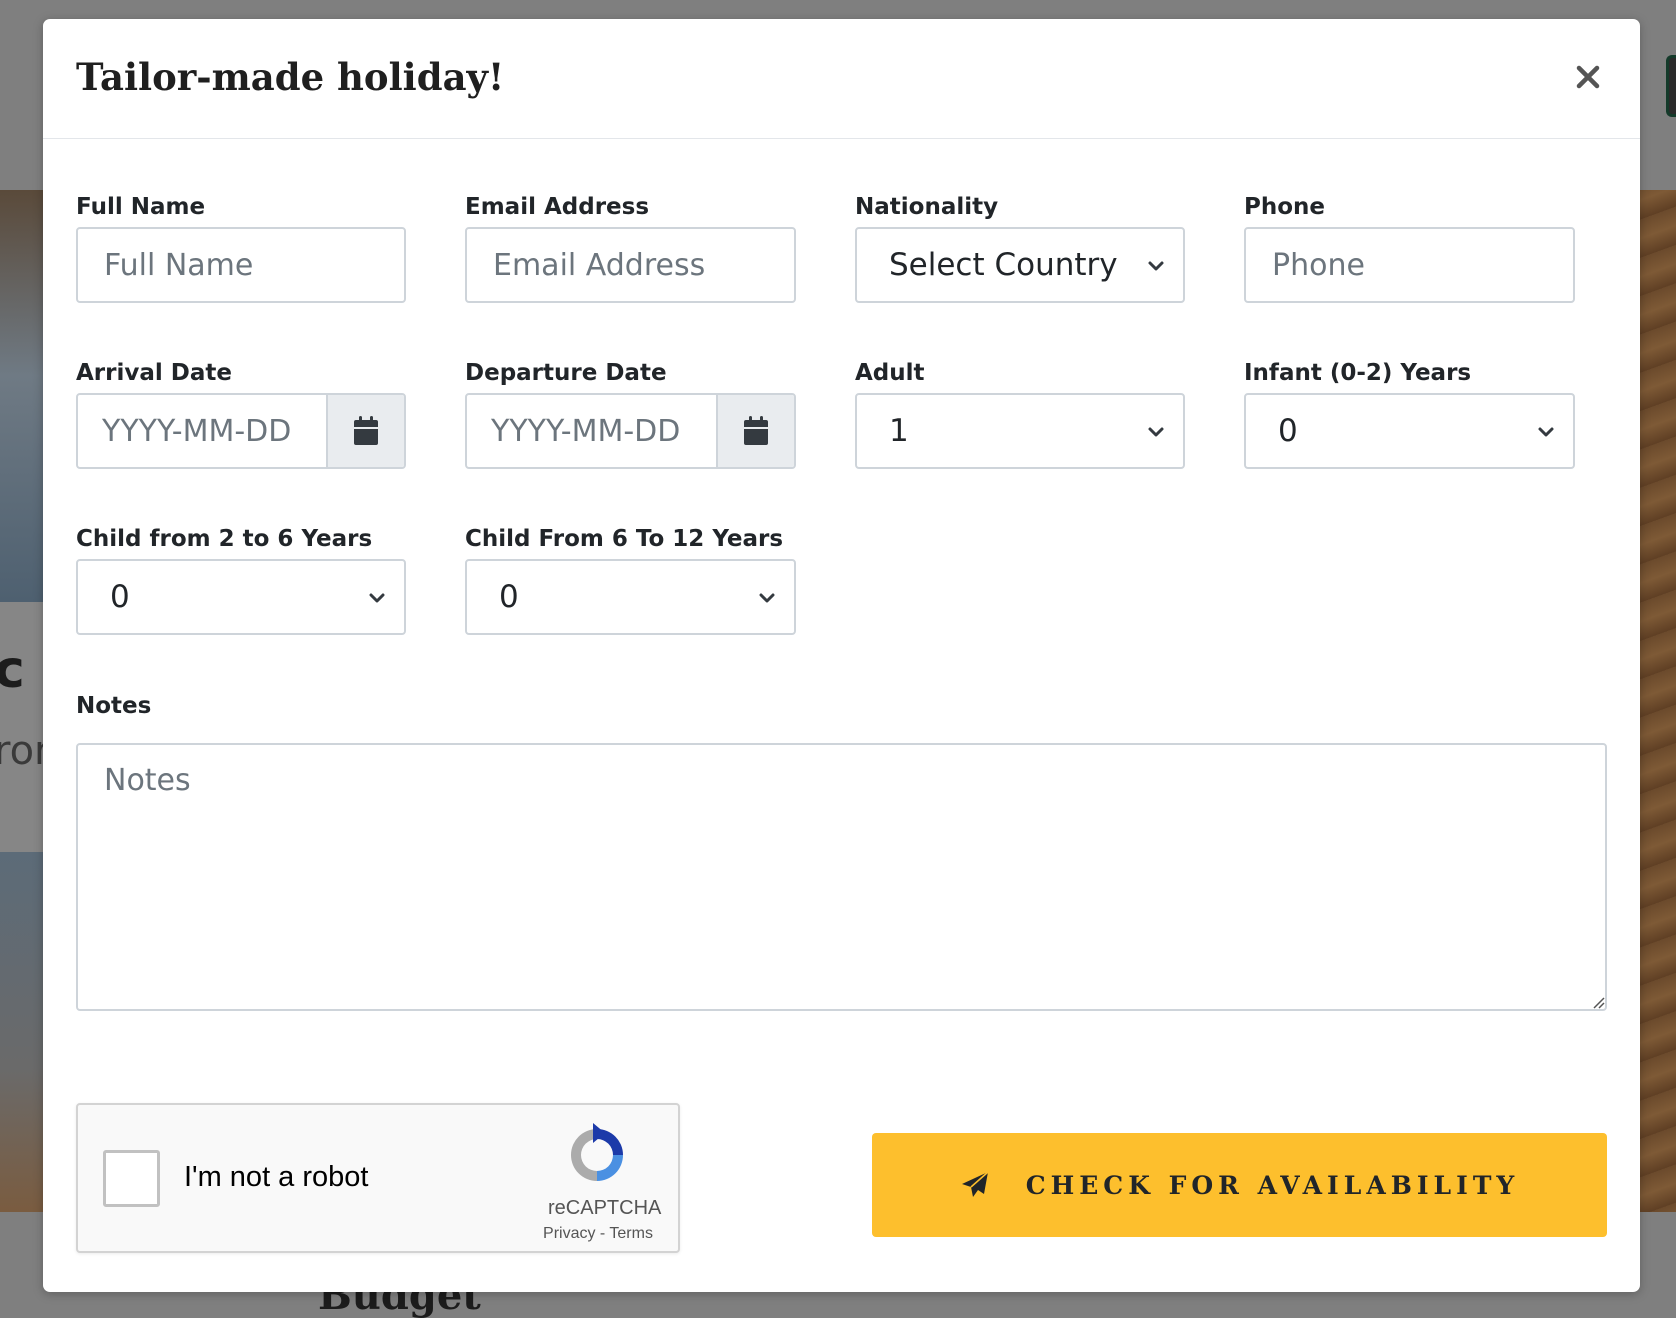  I want to click on resize-grip-icon, so click(1598, 1002).